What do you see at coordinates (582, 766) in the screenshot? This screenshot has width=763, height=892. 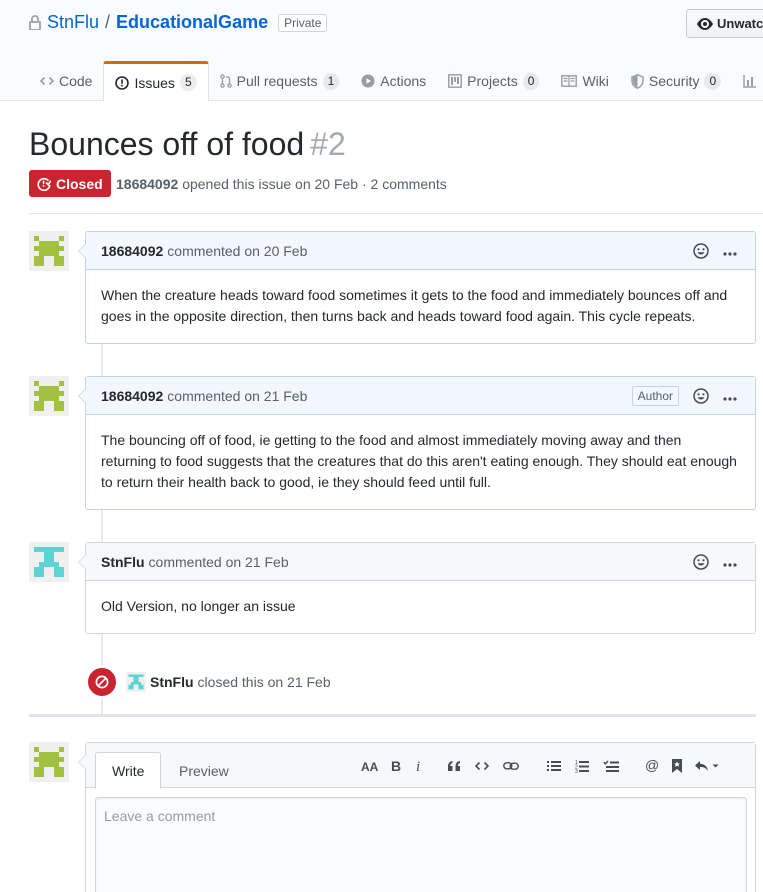 I see `ordered-list-button: 123` at bounding box center [582, 766].